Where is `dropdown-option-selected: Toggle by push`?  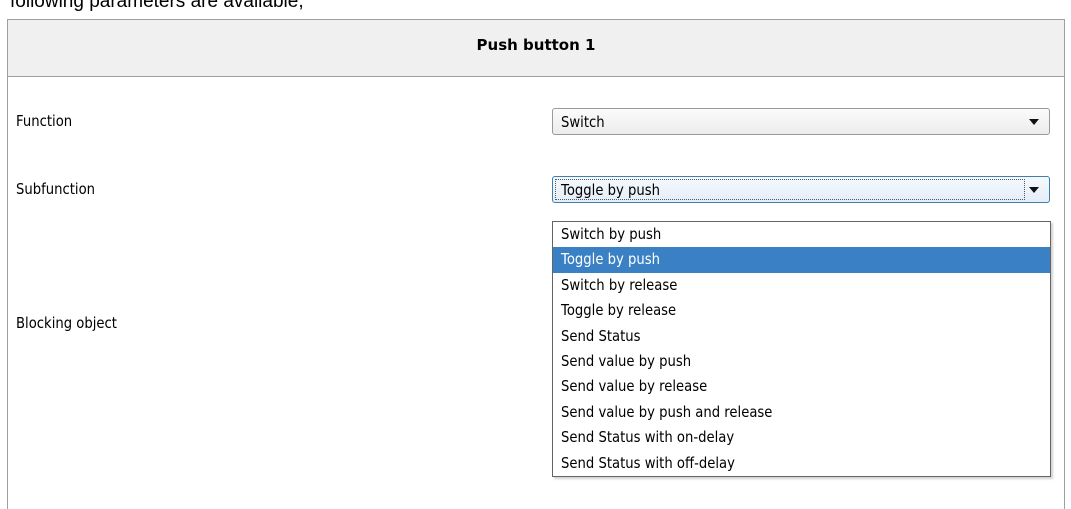
dropdown-option-selected: Toggle by push is located at coordinates (801, 260).